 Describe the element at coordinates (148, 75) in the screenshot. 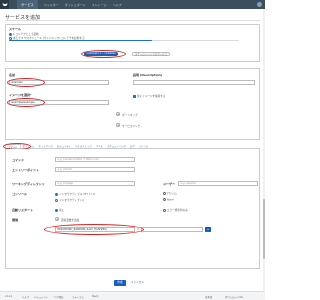

I see `description-label: 説明 (Description)` at that location.